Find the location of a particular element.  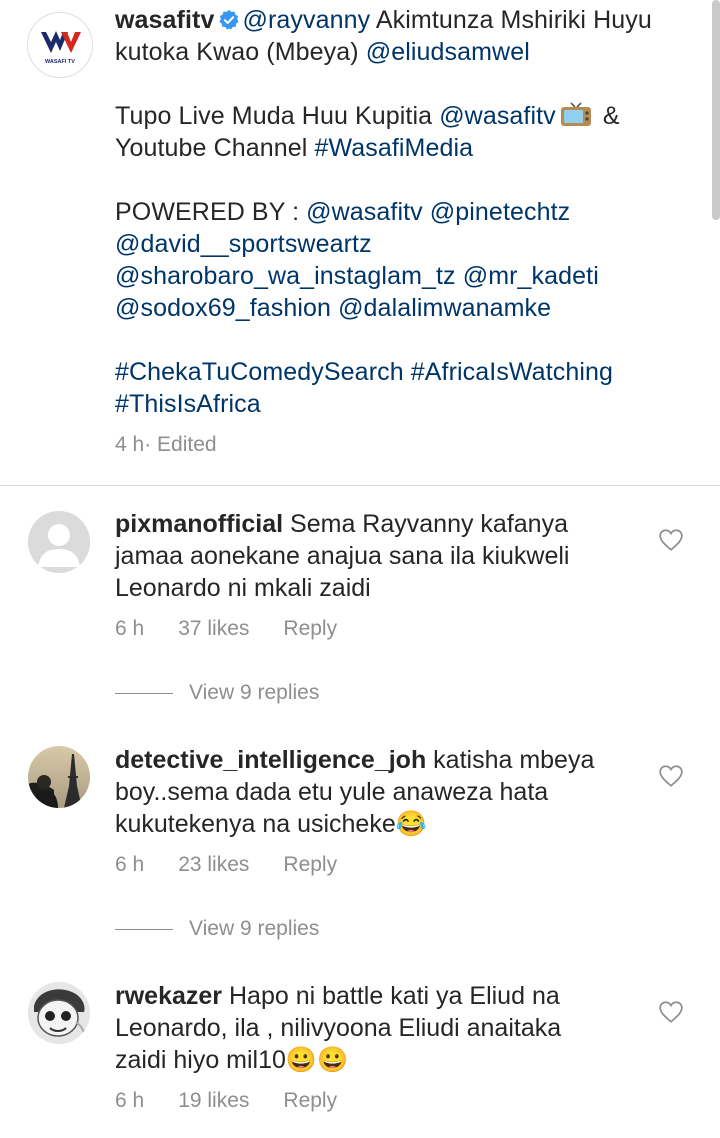

mention-link: @david__sportsweartz is located at coordinates (243, 244).